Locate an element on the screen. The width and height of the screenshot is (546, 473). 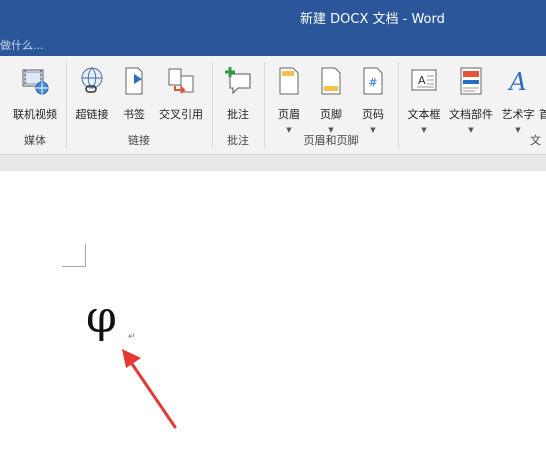
group-header-footer-label: 页眉和页脚 is located at coordinates (331, 140).